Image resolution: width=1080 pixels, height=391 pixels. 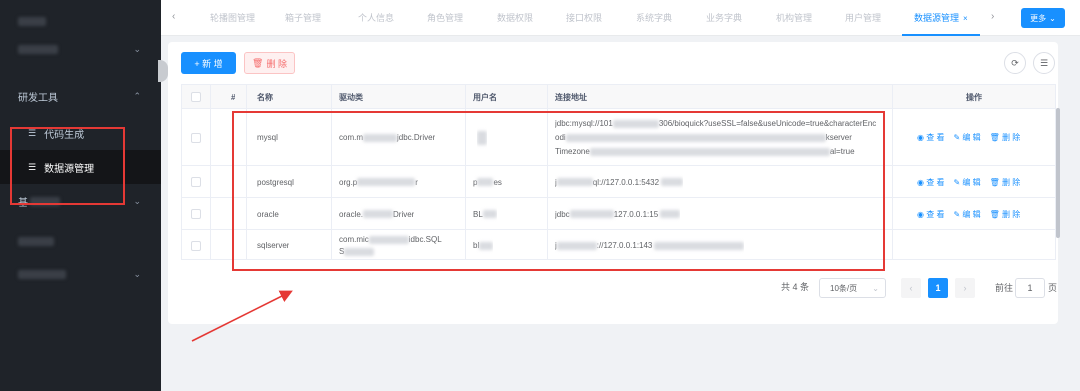 I want to click on prev-page-button: ‹, so click(x=911, y=288).